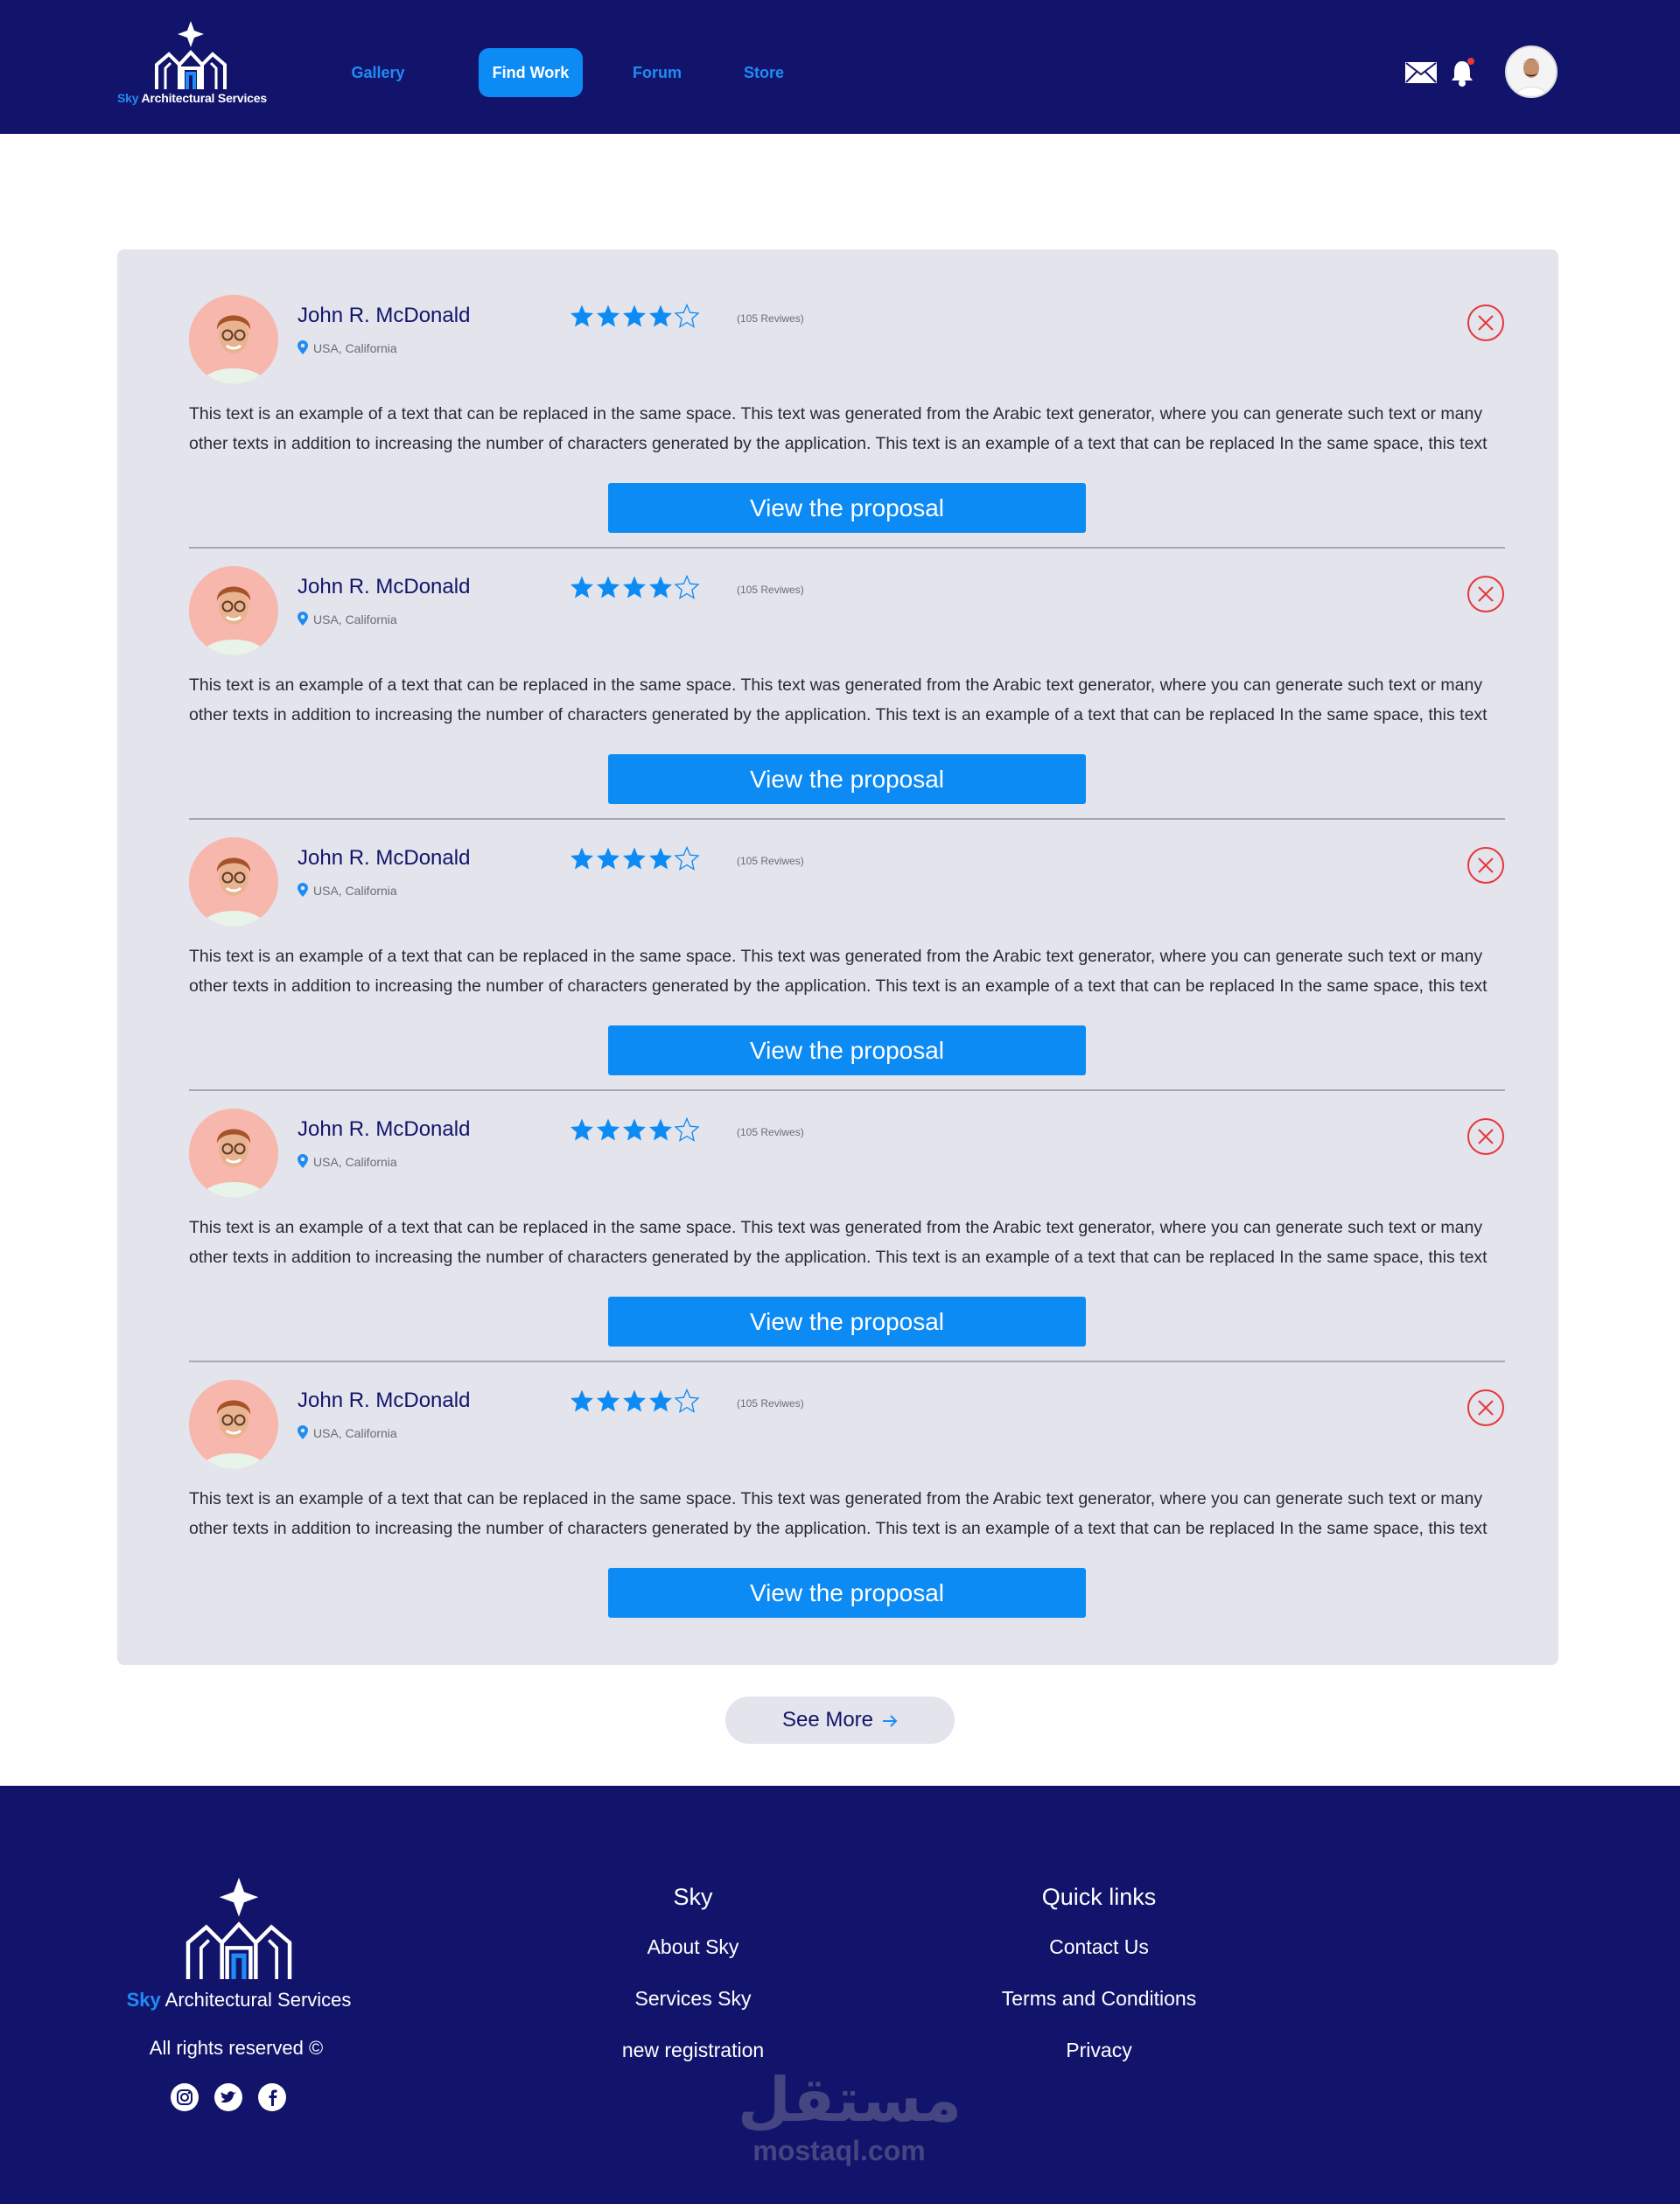 The image size is (1680, 2204). What do you see at coordinates (693, 1947) in the screenshot?
I see `footer-link-about-sky: About Sky` at bounding box center [693, 1947].